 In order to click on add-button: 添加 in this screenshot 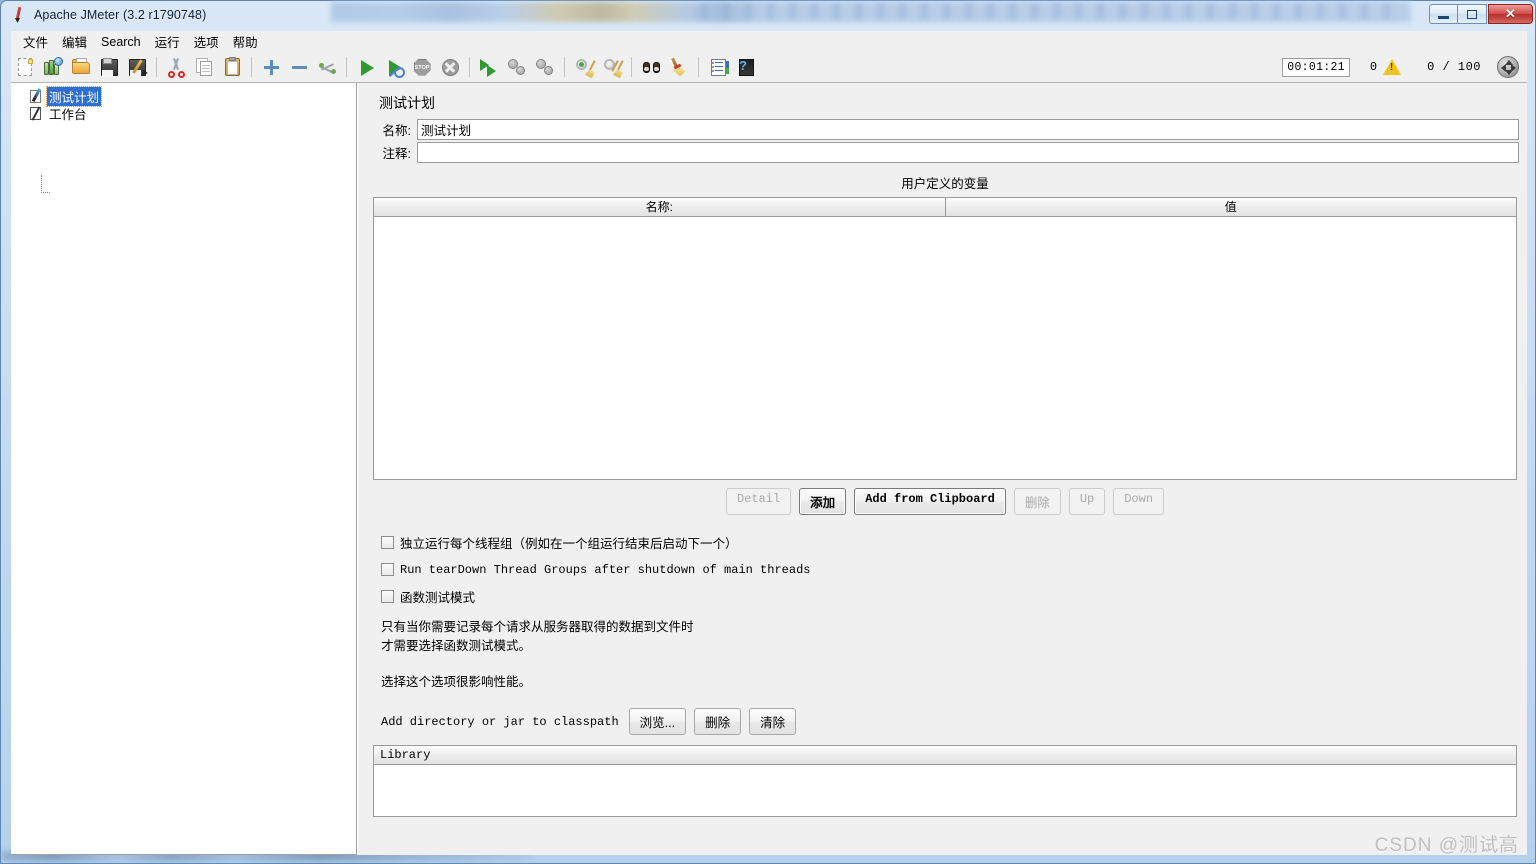, I will do `click(823, 501)`.